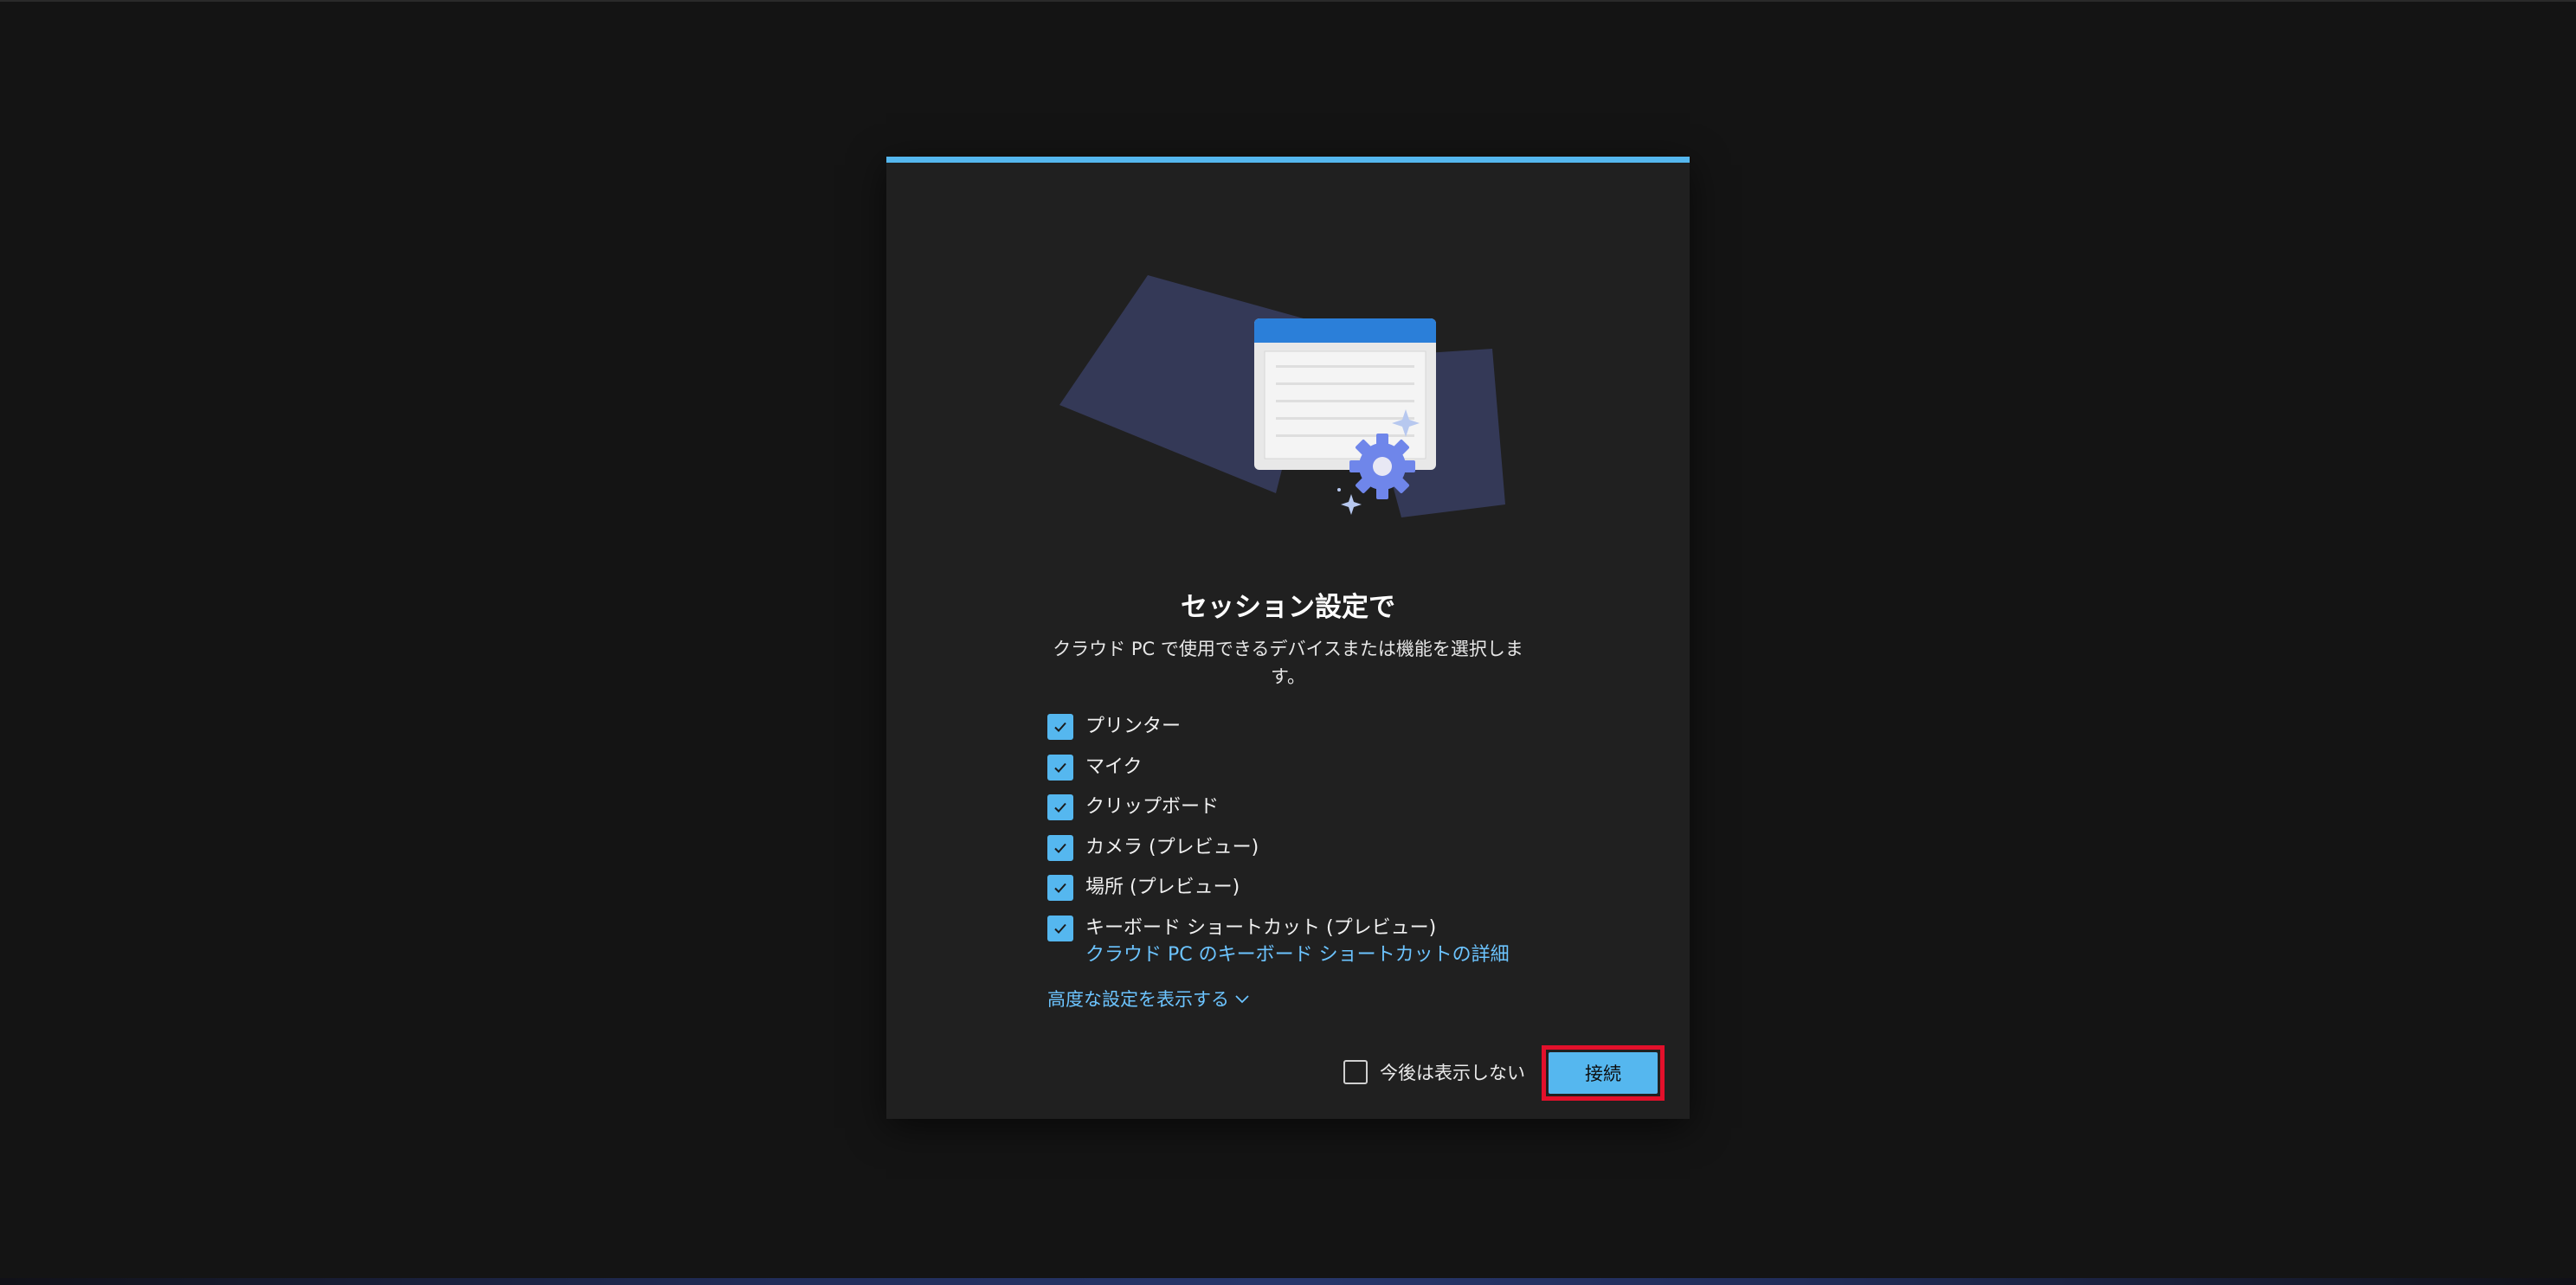 Image resolution: width=2576 pixels, height=1285 pixels. I want to click on sparkle-small-icon, so click(1351, 504).